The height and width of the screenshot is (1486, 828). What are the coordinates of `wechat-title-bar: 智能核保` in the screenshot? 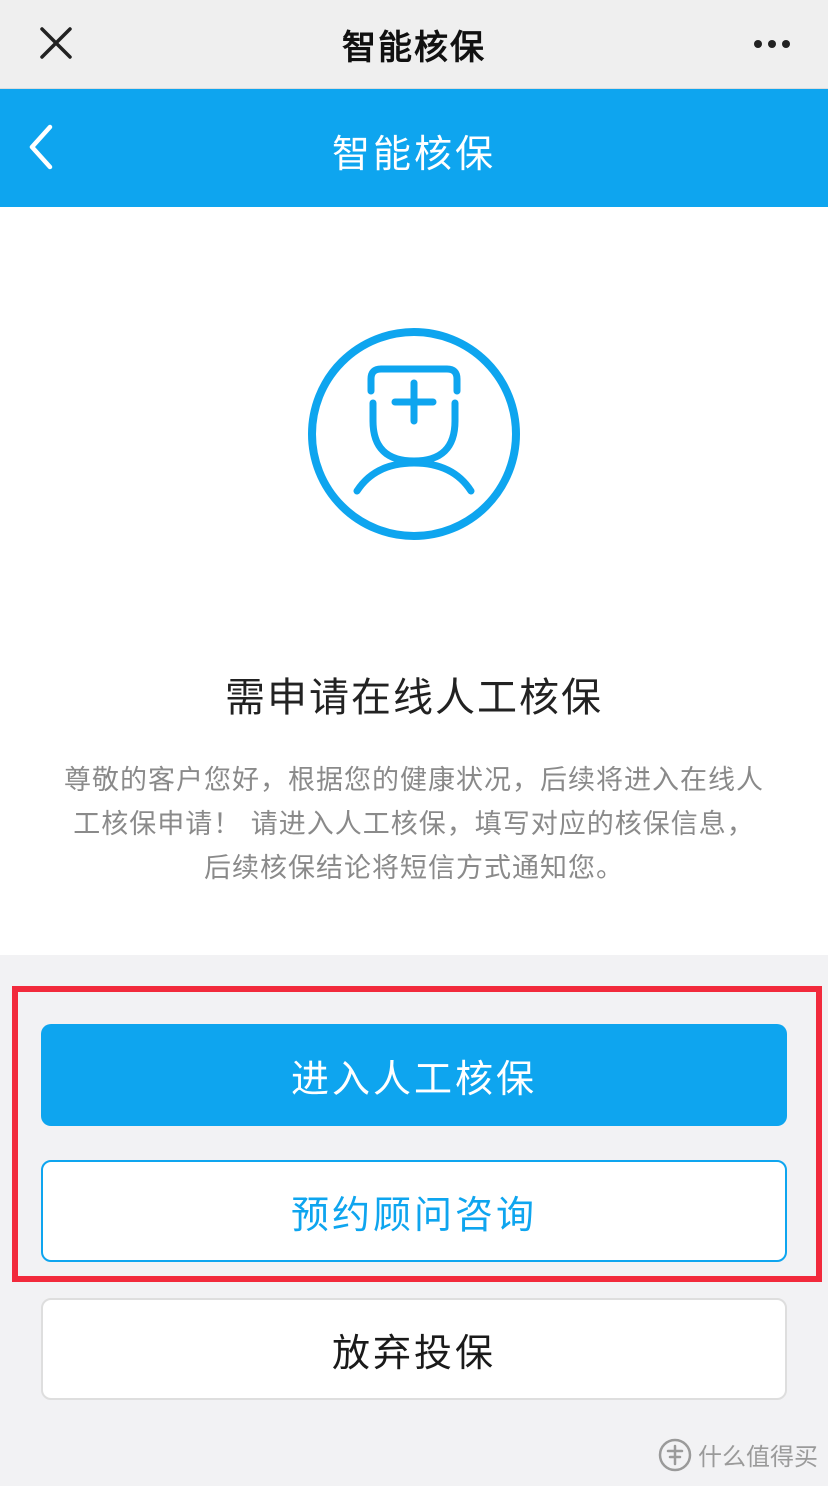 It's located at (414, 44).